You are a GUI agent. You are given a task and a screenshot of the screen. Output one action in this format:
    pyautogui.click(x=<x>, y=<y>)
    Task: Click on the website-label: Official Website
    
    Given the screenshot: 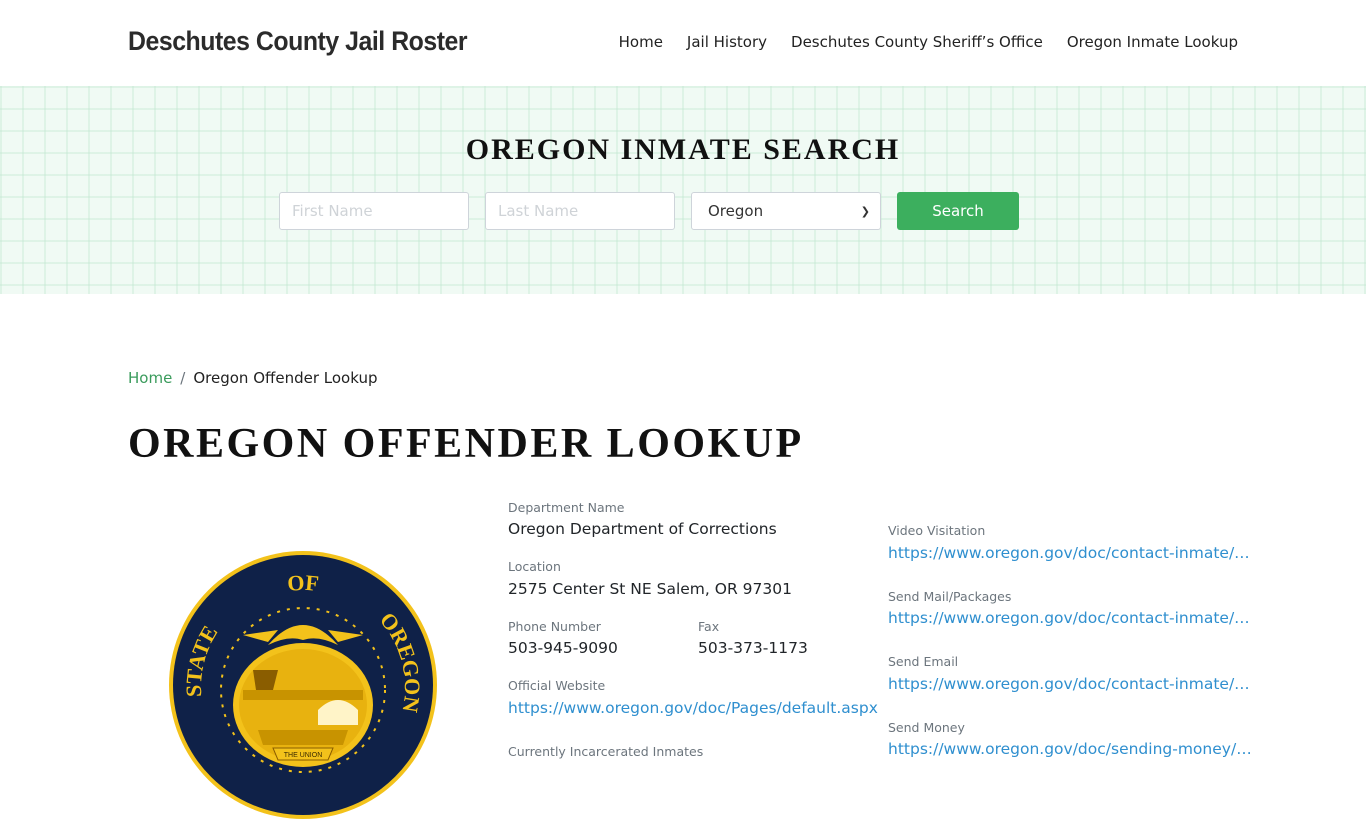 What is the action you would take?
    pyautogui.click(x=557, y=685)
    